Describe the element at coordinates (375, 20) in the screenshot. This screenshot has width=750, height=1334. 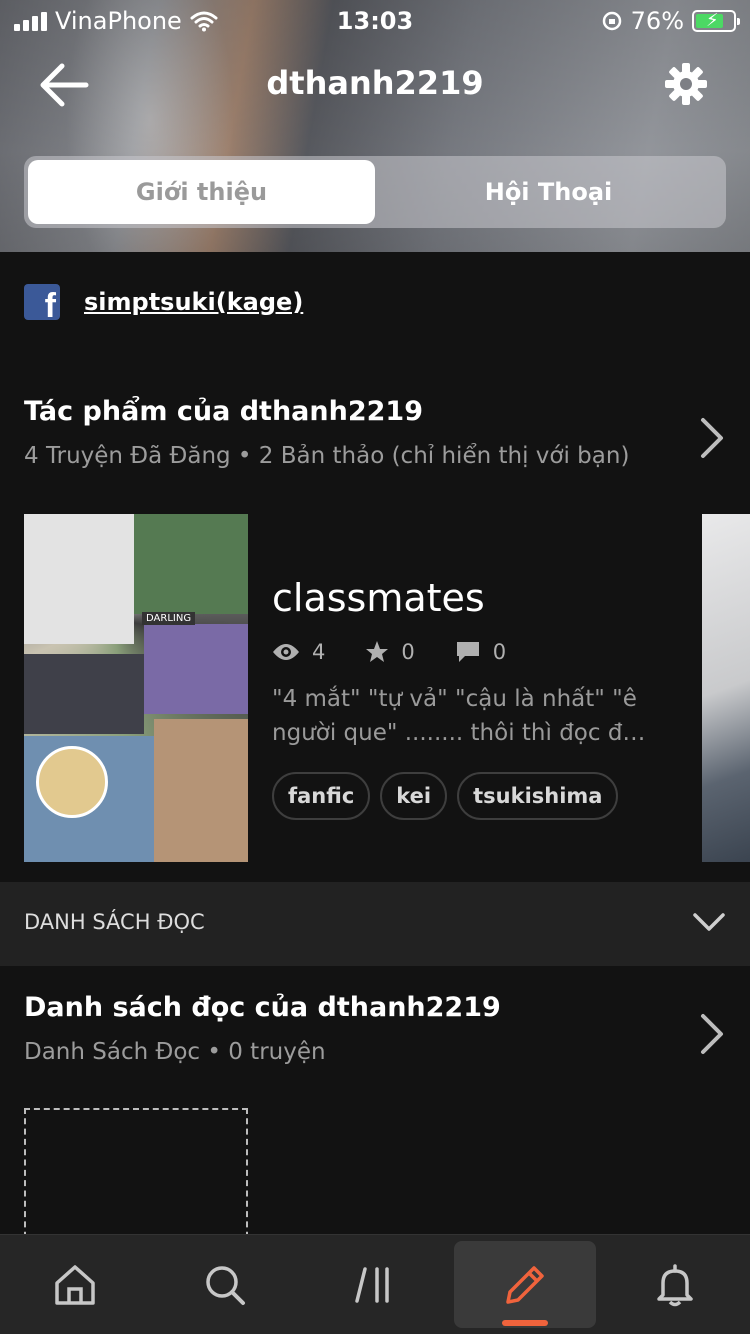
I see `status-bar: VinaPhone 13:03 76% ⚡` at that location.